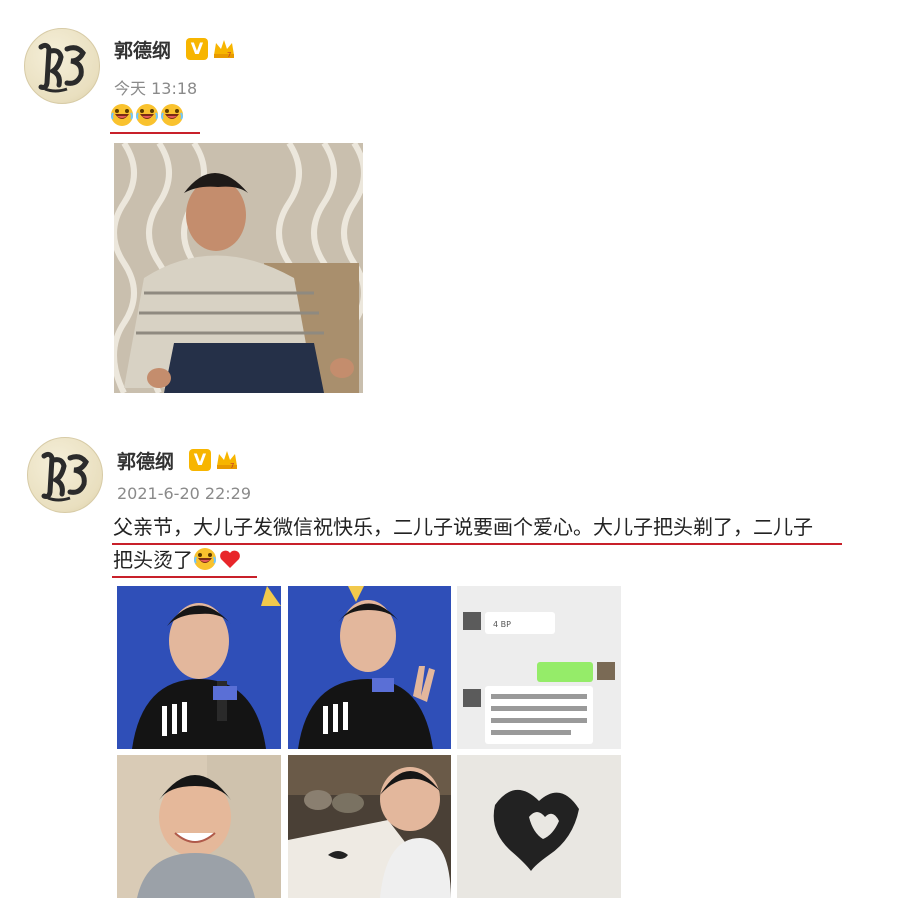 This screenshot has height=898, width=900. I want to click on post-time: 2021-6-20 22:29, so click(184, 493).